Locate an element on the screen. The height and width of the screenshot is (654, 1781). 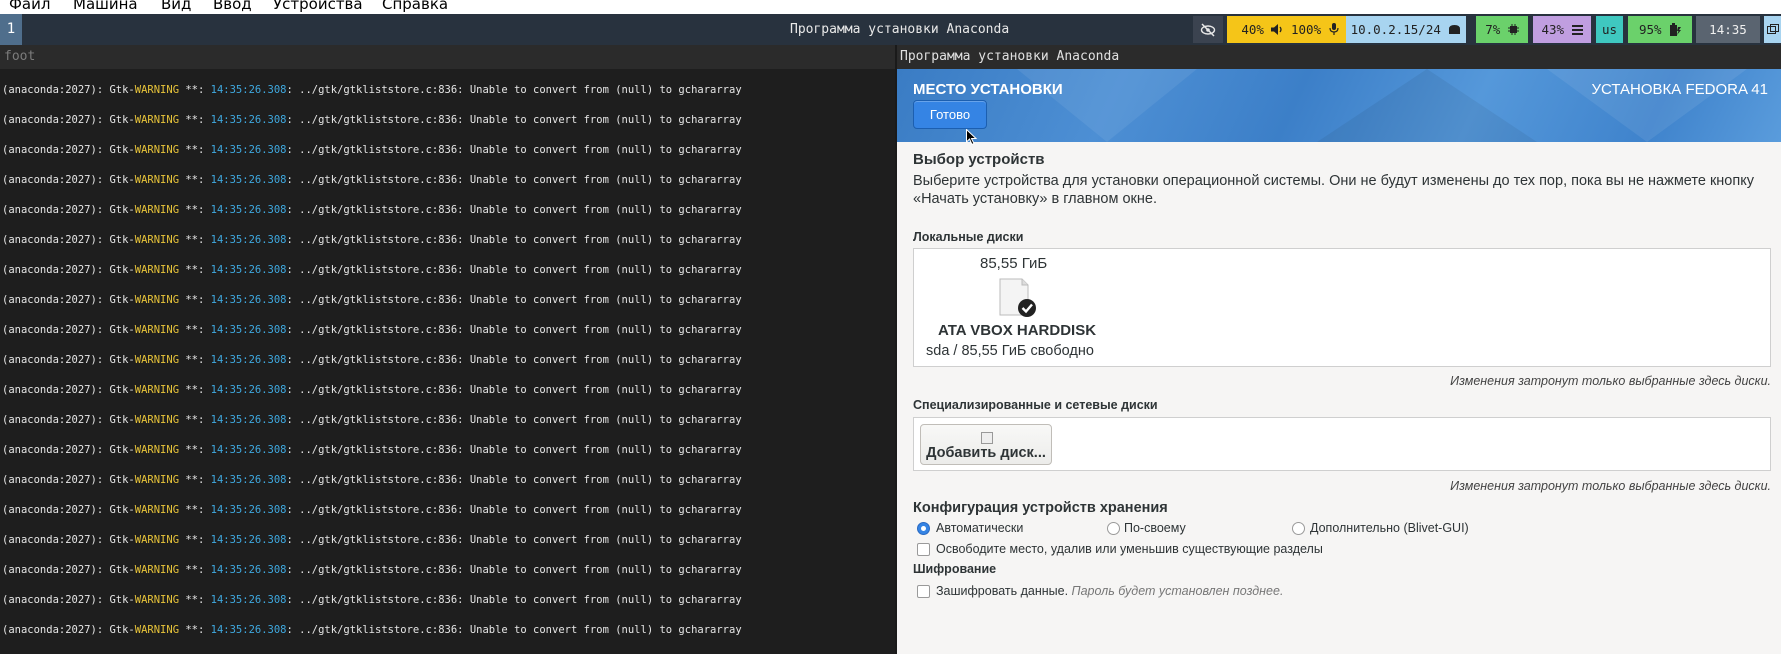
battery-block: 95% is located at coordinates (1660, 29).